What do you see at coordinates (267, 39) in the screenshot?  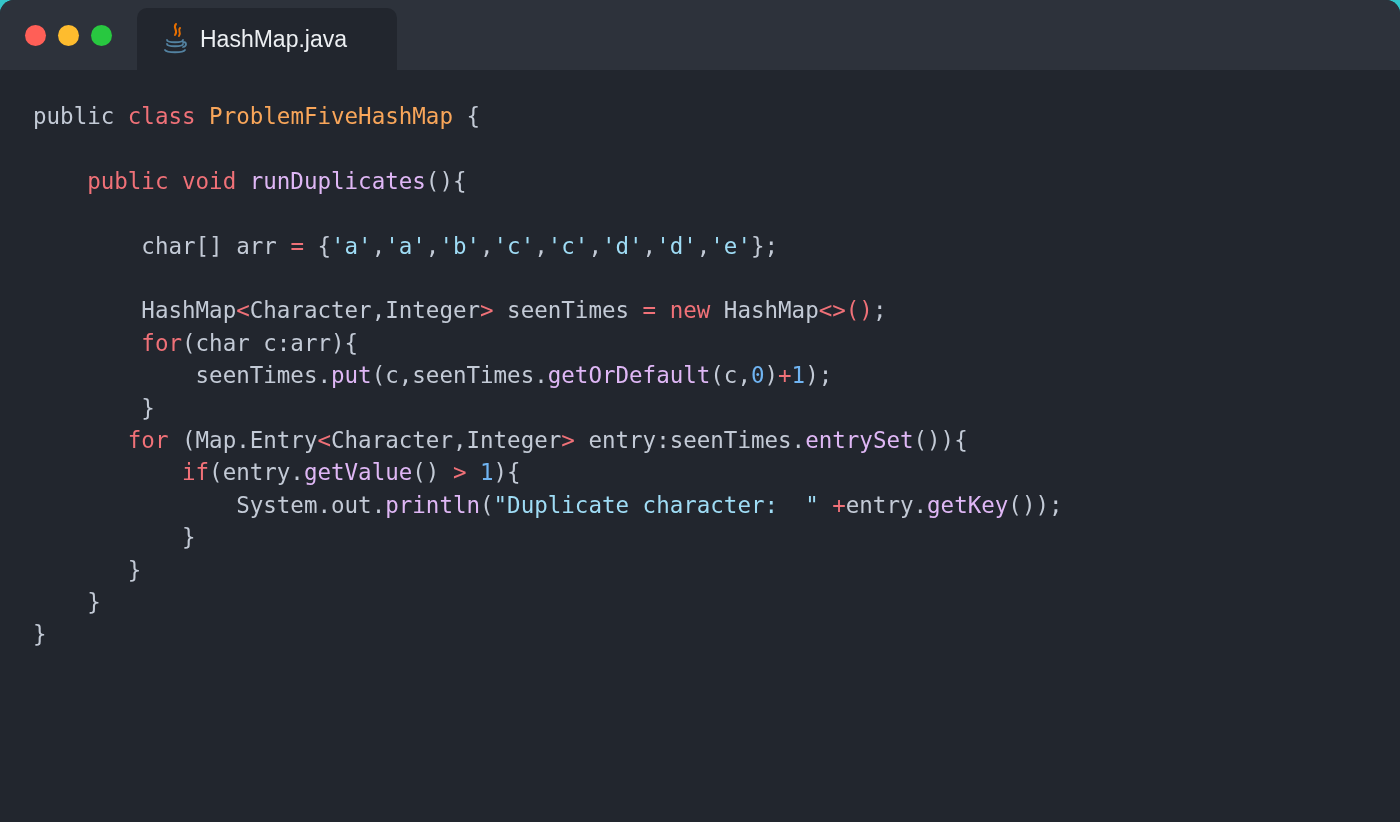 I see `file-tab: HashMap.java` at bounding box center [267, 39].